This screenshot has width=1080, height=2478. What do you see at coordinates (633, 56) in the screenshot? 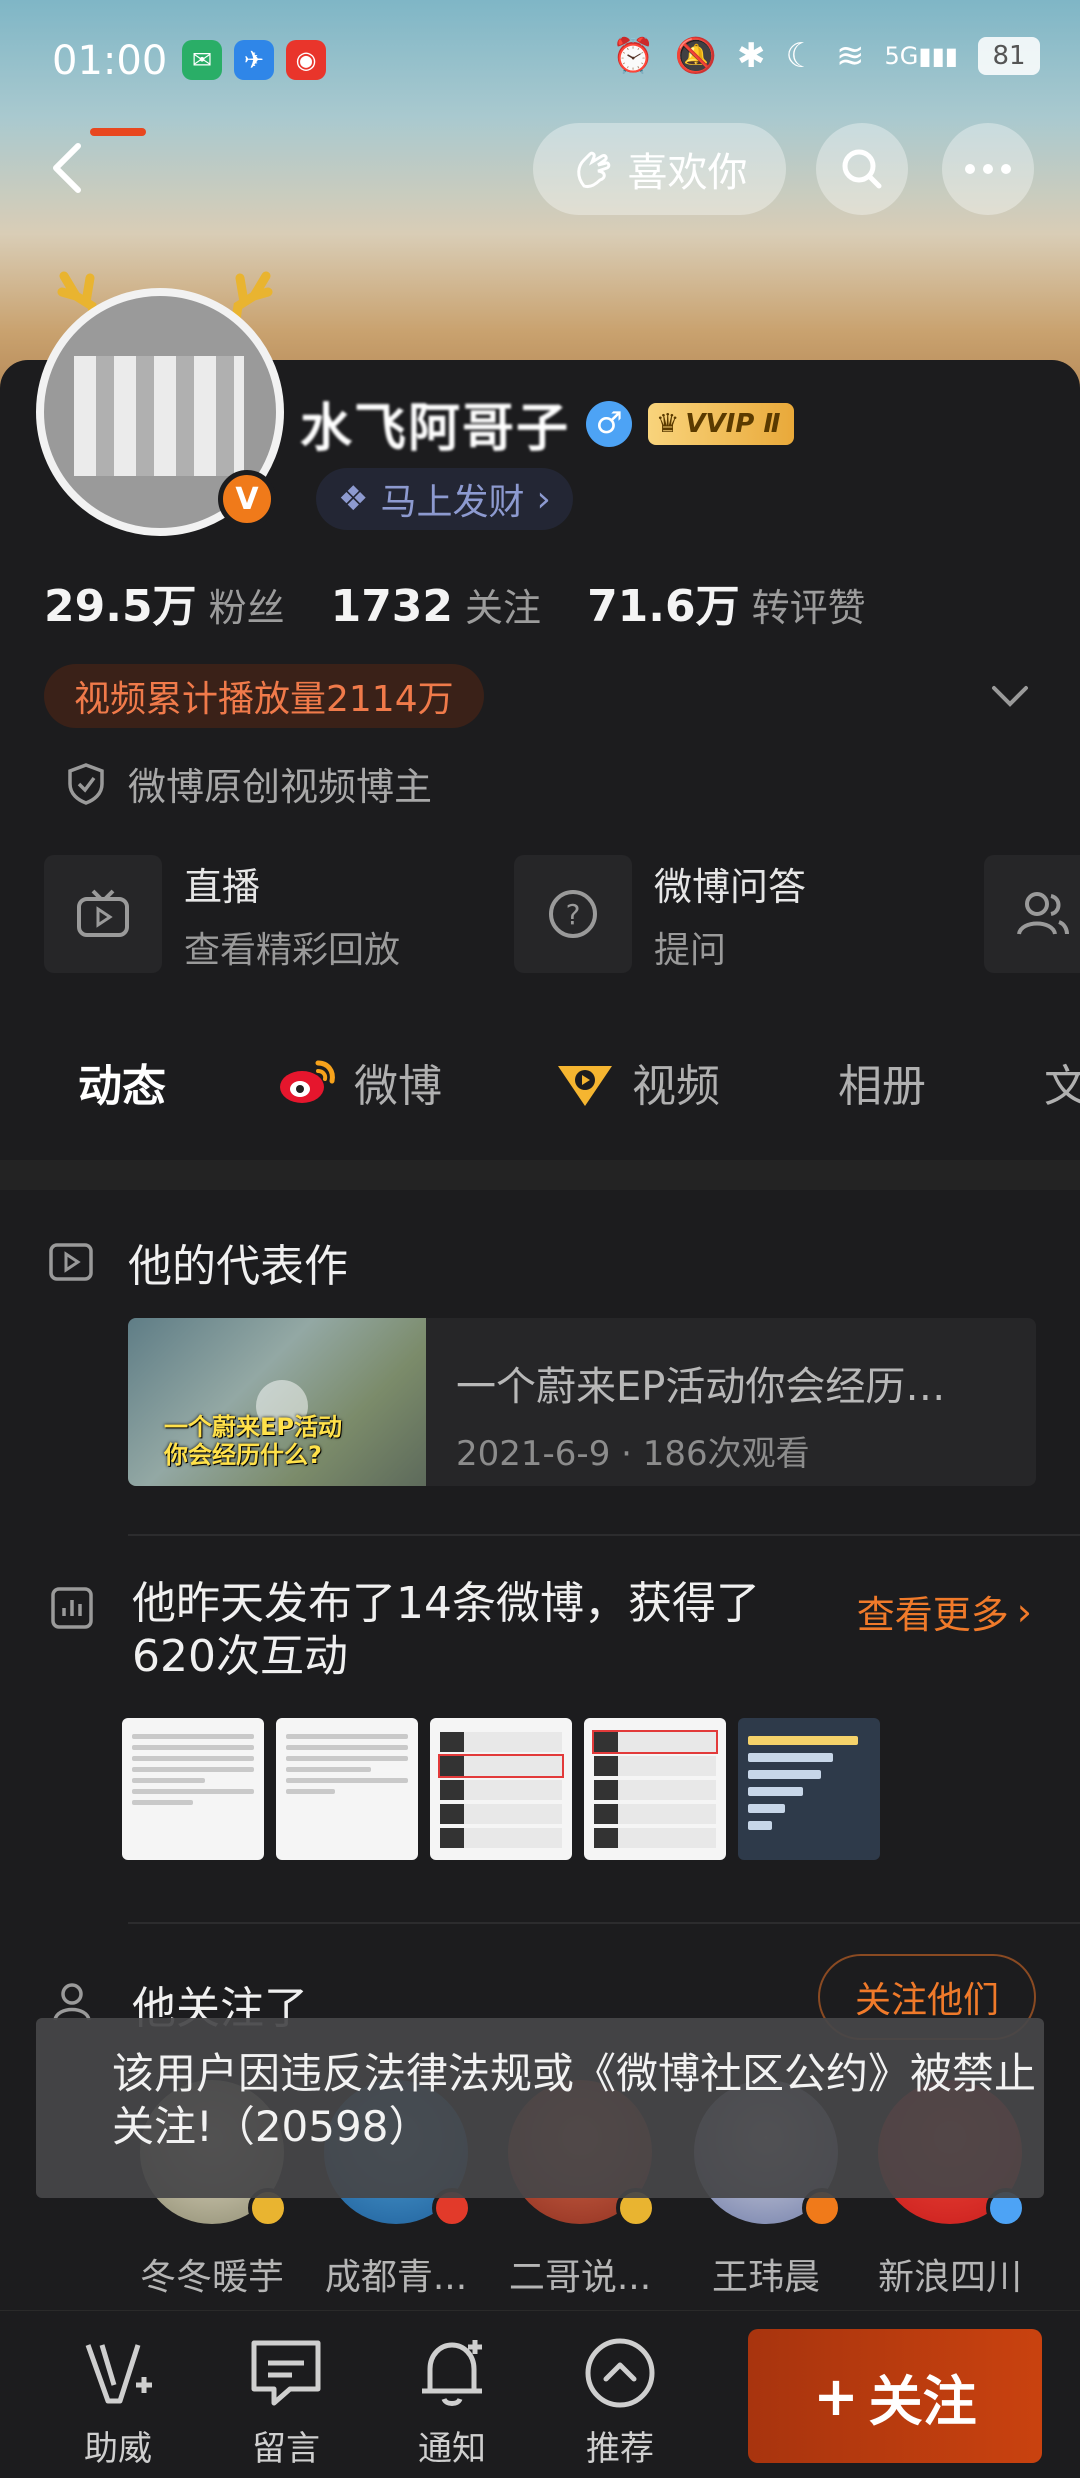
I see `alarm-icon: ⏰` at bounding box center [633, 56].